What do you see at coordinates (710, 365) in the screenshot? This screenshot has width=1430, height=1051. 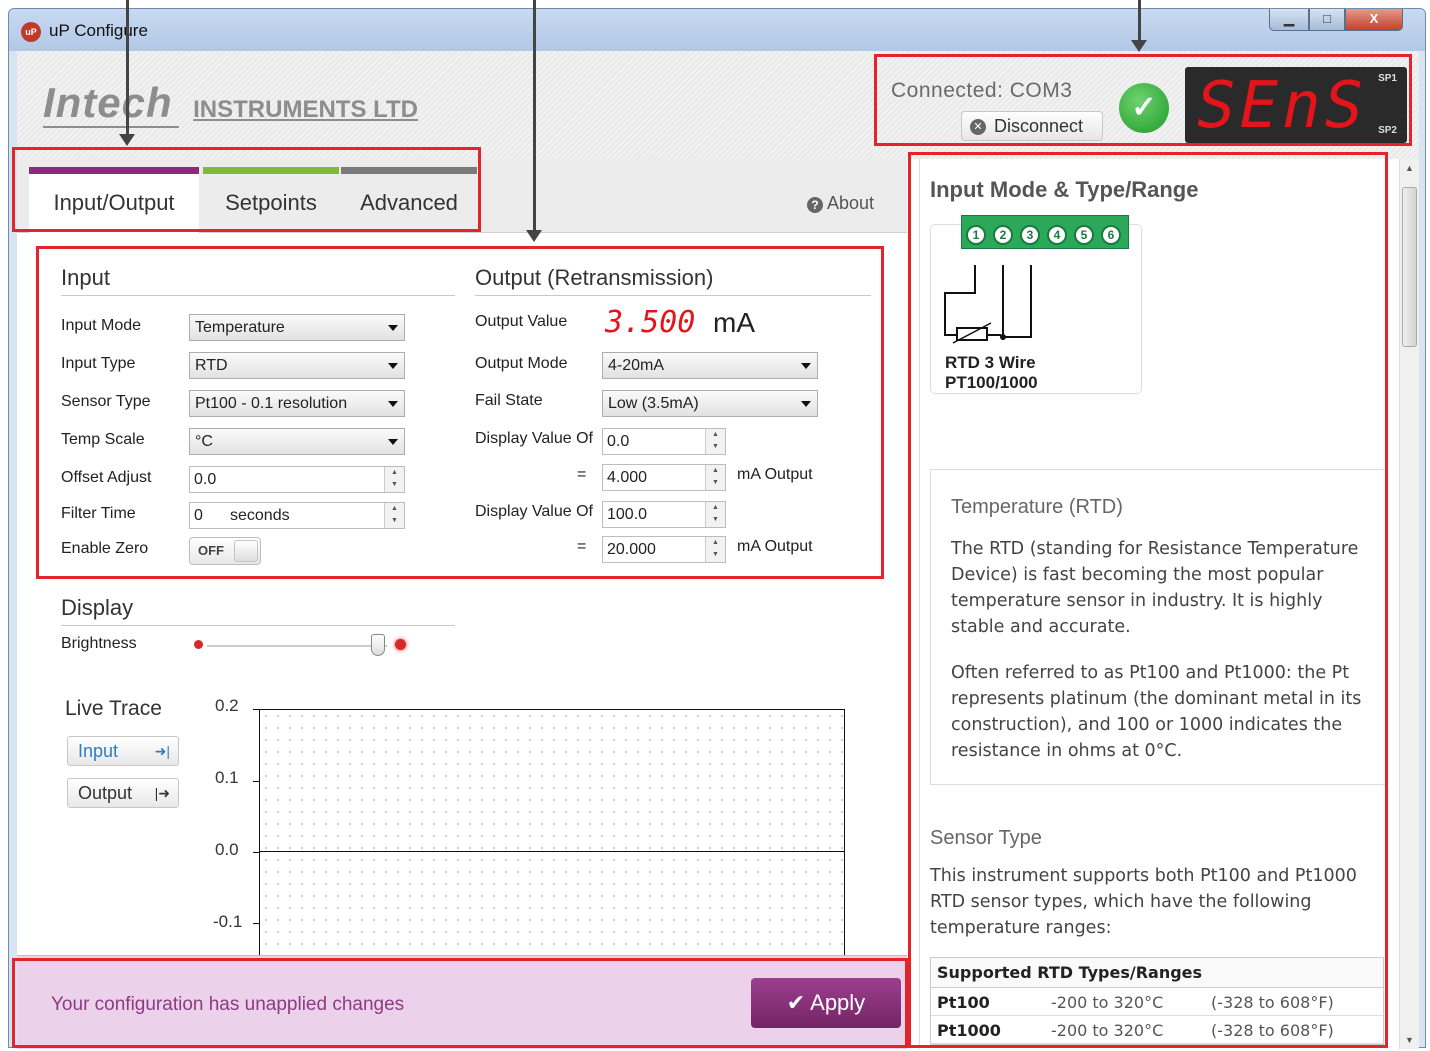 I see `output-mode-select: 4-20mA` at bounding box center [710, 365].